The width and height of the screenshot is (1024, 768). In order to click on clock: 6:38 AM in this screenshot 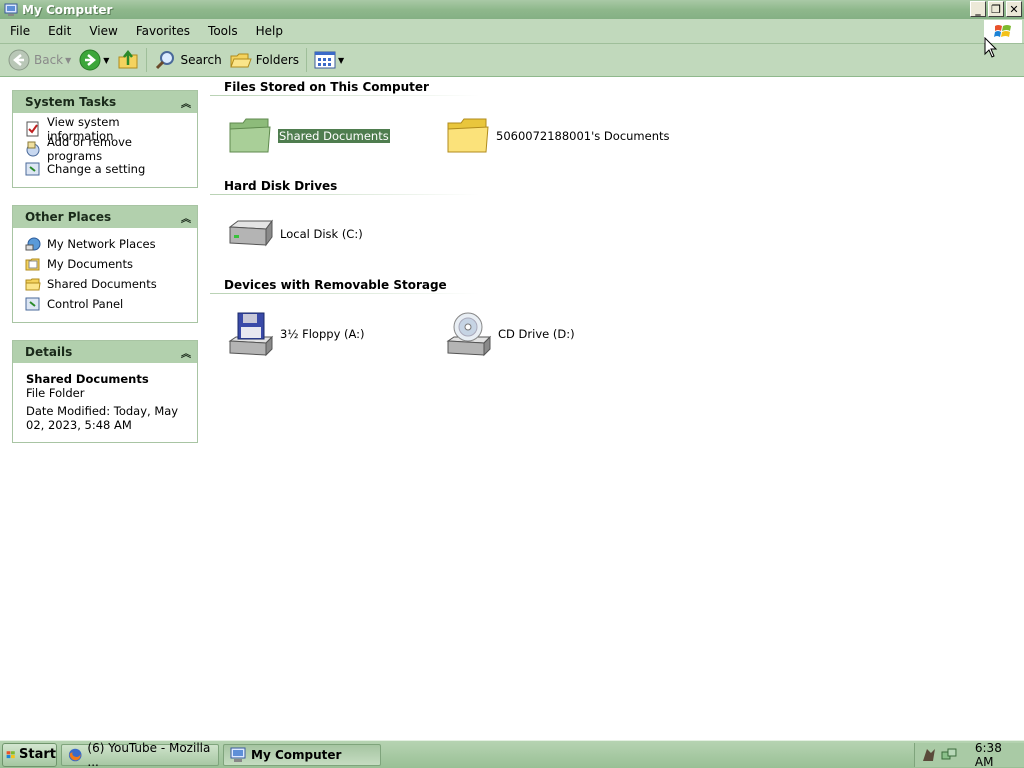, I will do `click(999, 754)`.